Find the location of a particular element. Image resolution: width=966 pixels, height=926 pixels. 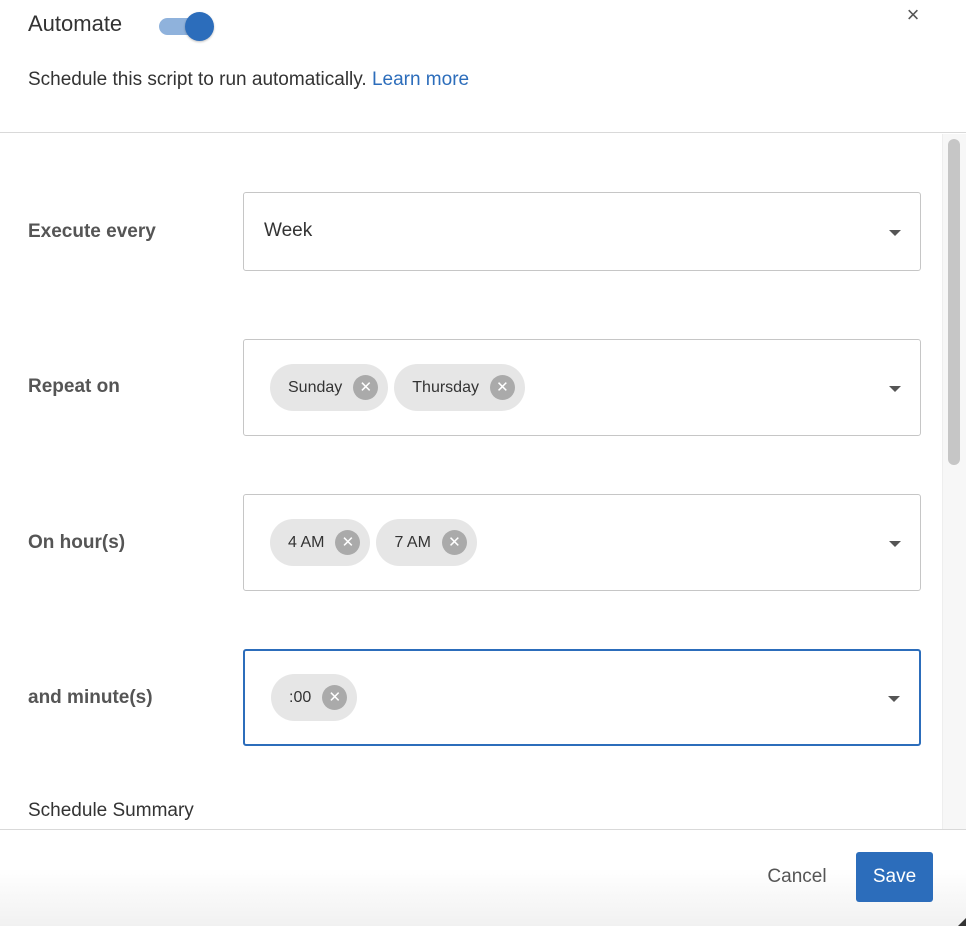

execute-every-select: Week is located at coordinates (582, 231).